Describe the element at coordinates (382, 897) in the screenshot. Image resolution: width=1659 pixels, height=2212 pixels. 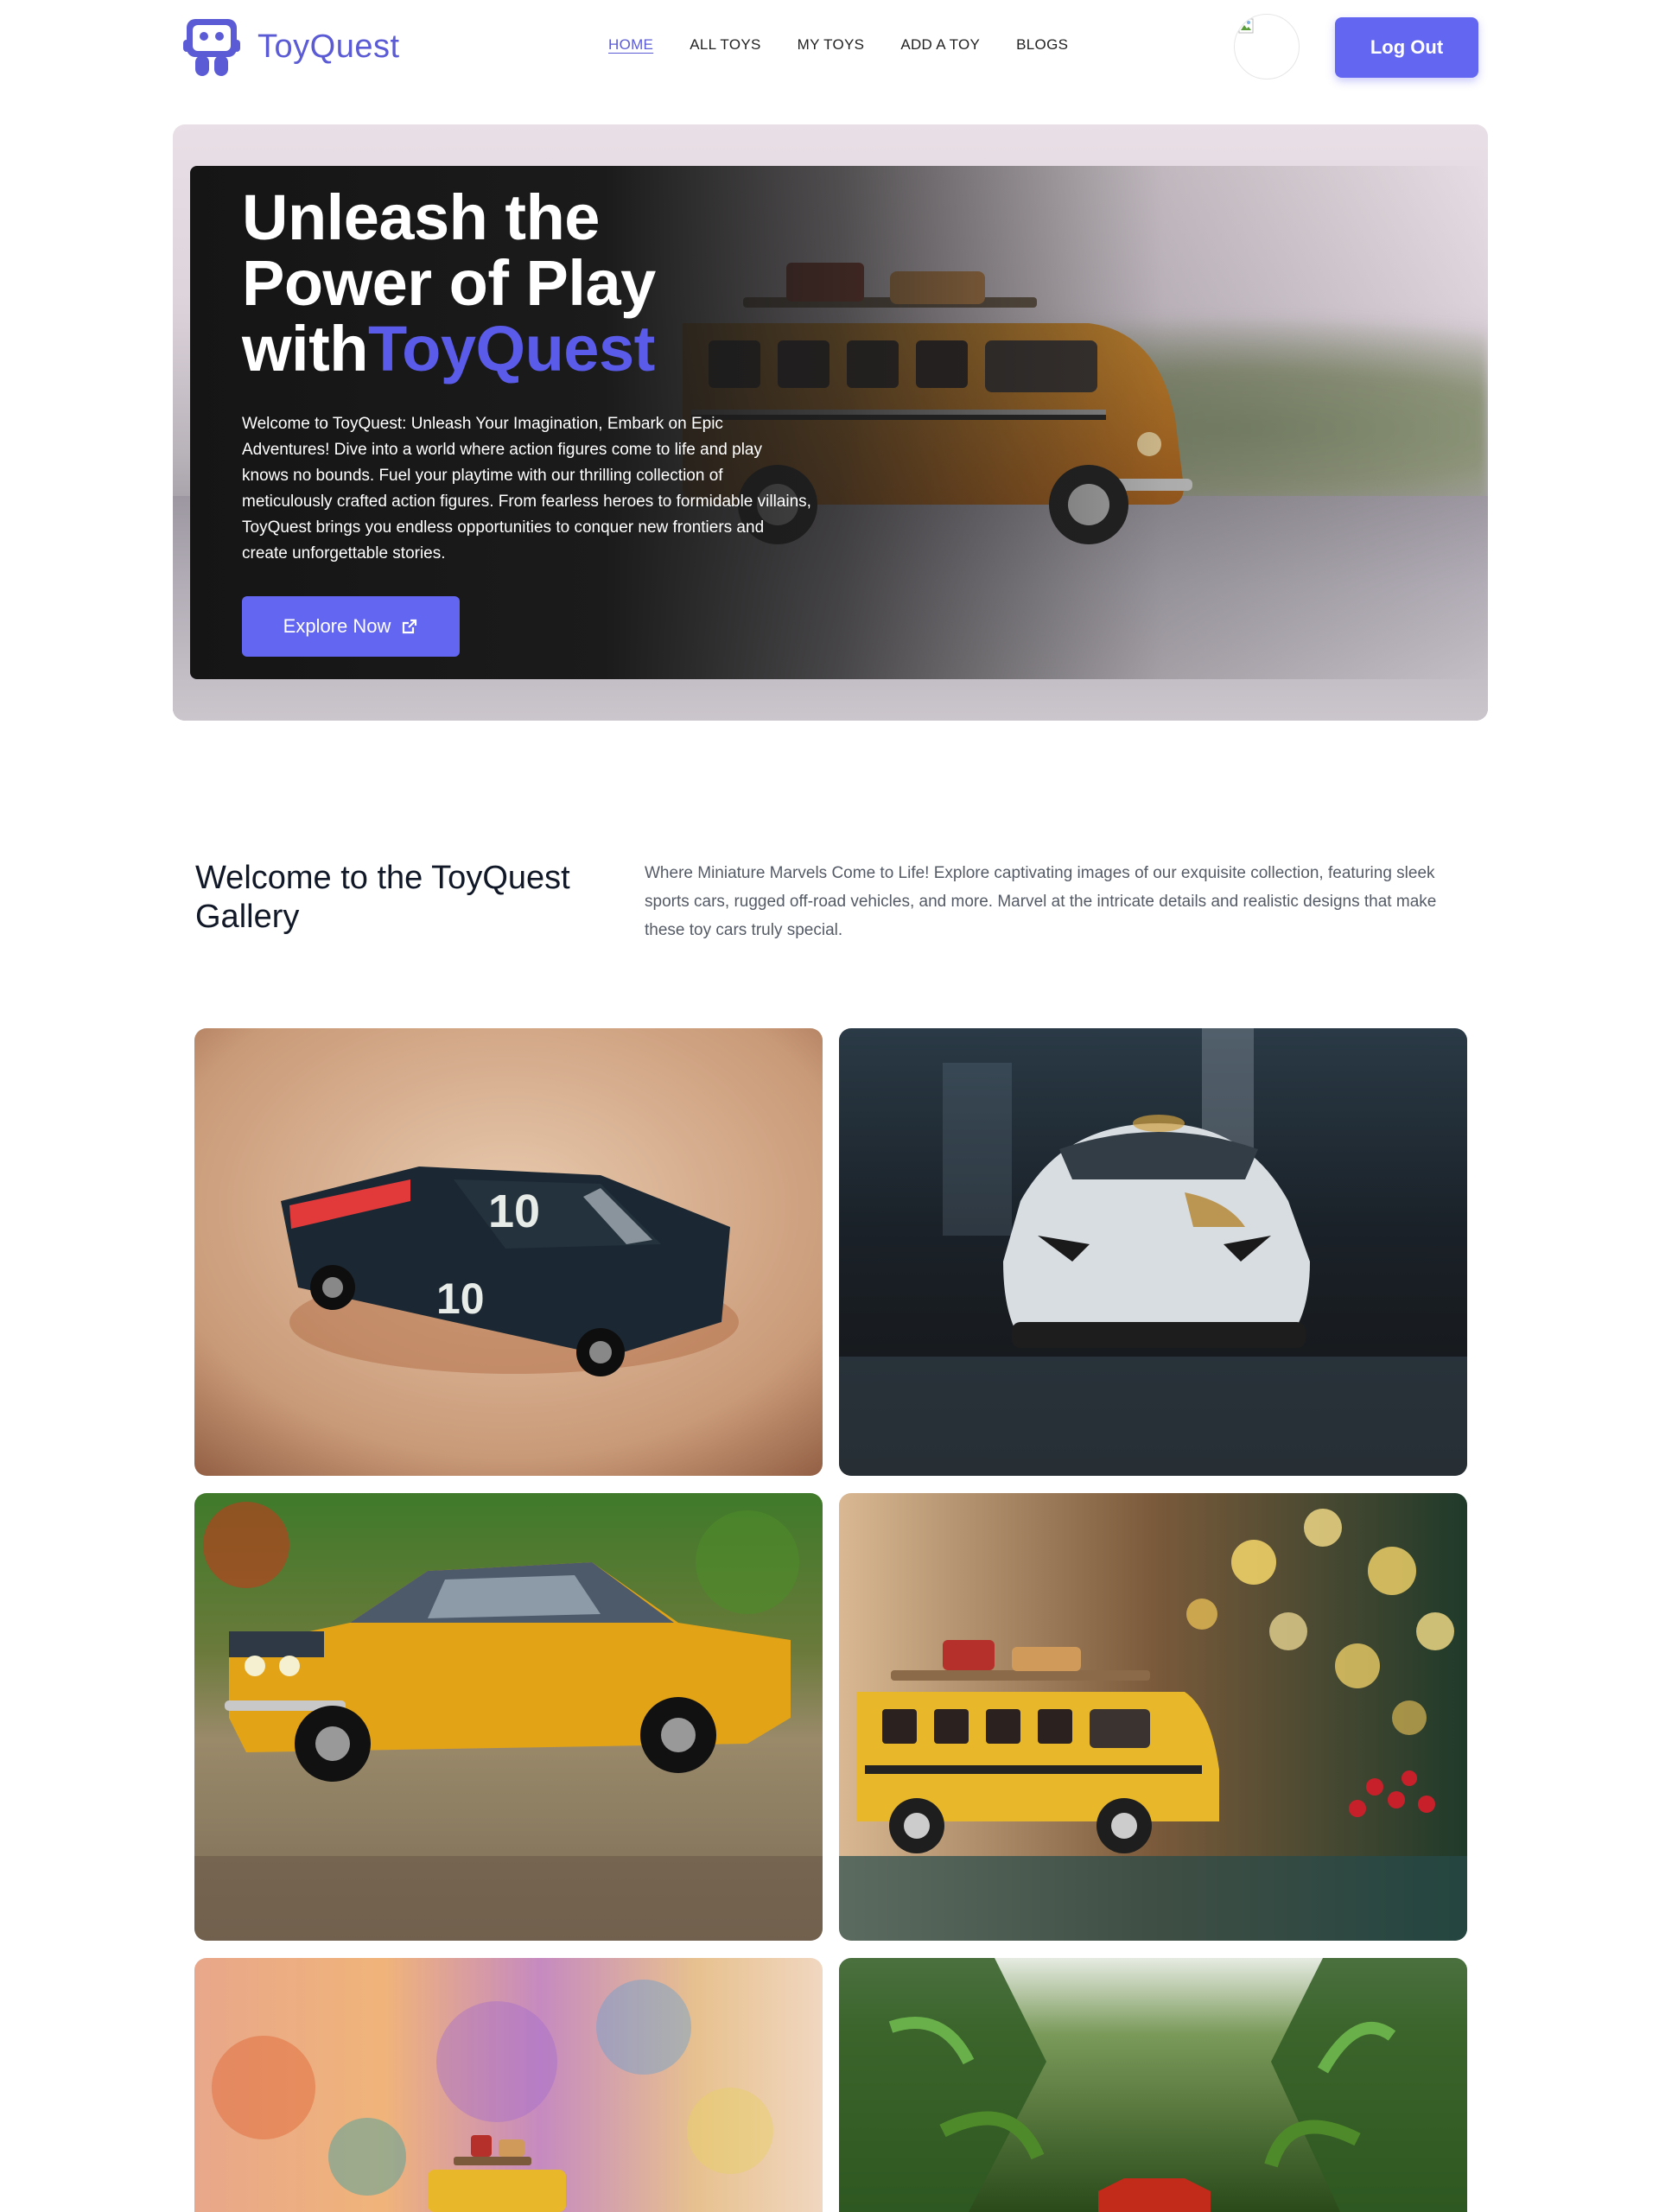
I see `gallery-title: Welcome to the ToyQuest Gallery` at that location.